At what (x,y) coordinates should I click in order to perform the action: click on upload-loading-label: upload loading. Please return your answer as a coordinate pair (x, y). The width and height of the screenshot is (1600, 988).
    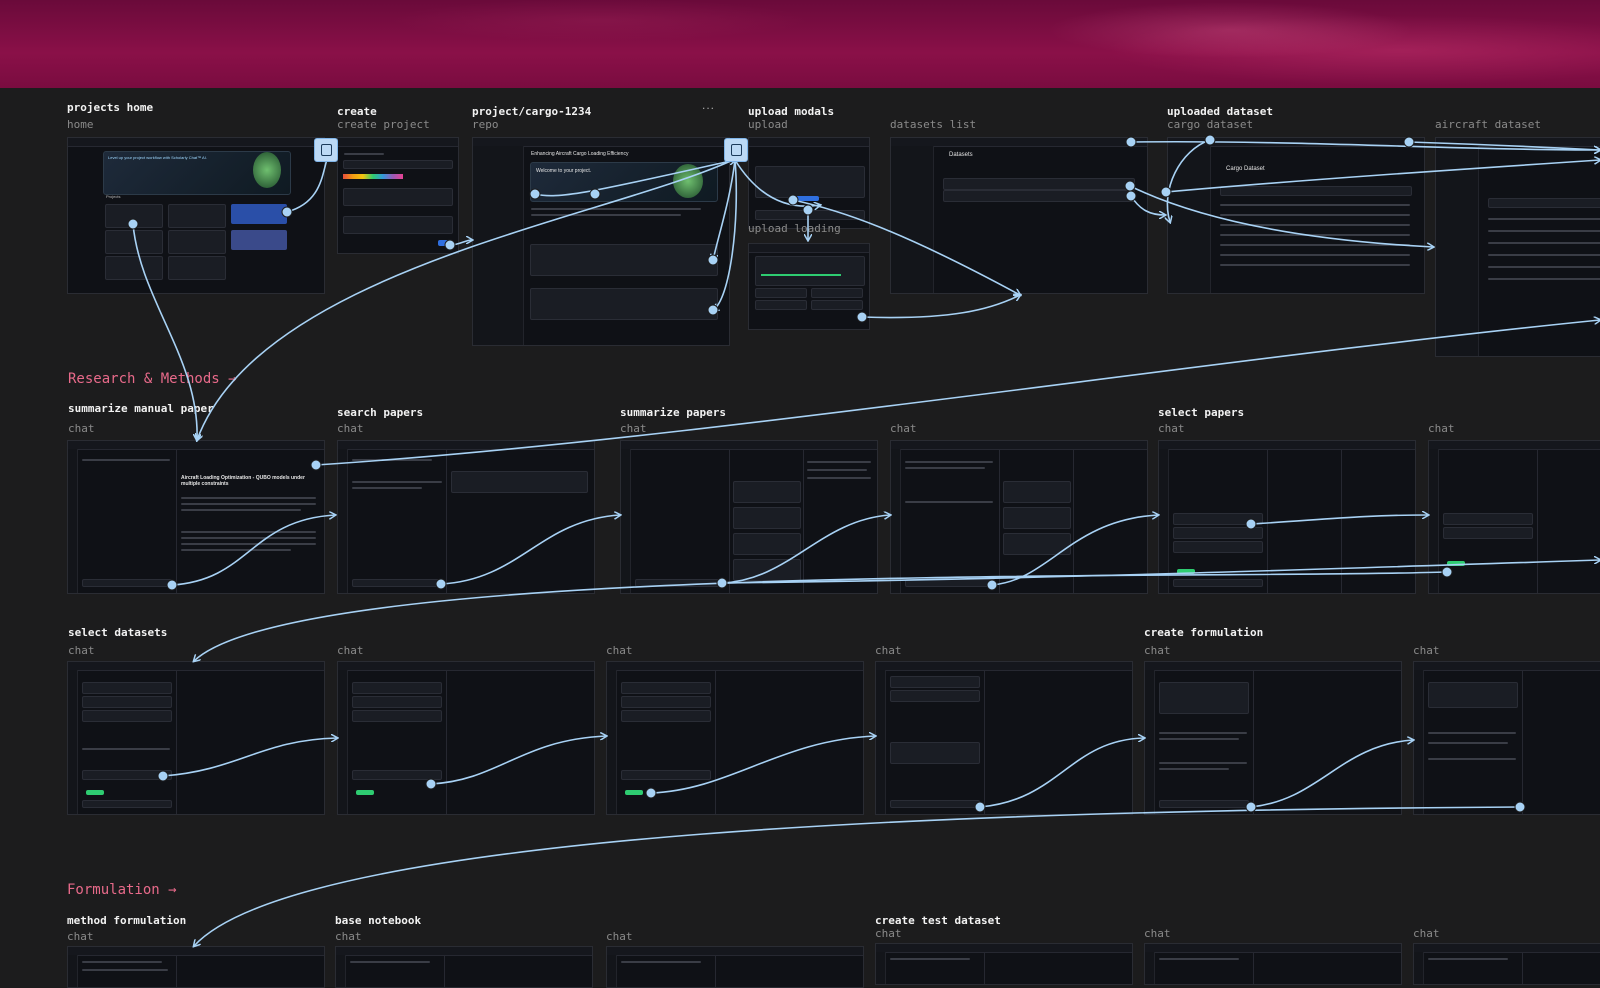
    Looking at the image, I should click on (794, 228).